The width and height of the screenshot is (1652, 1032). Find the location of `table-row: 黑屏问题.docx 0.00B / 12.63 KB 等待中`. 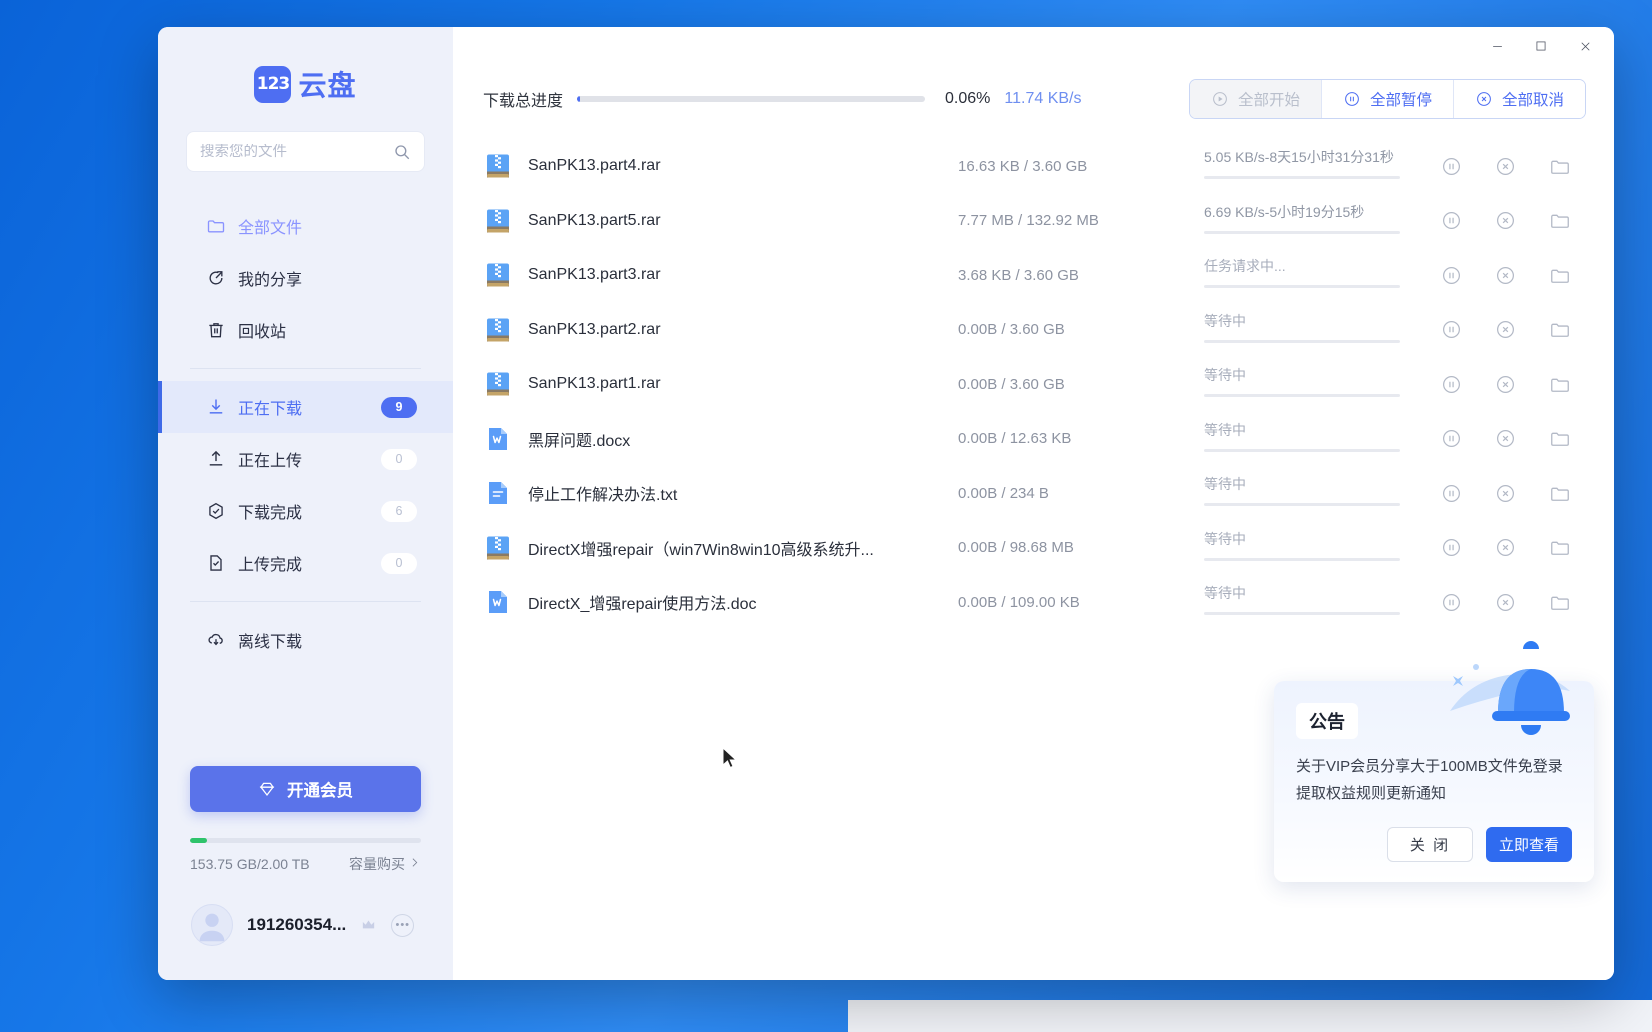

table-row: 黑屏问题.docx 0.00B / 12.63 KB 等待中 is located at coordinates (1033, 439).